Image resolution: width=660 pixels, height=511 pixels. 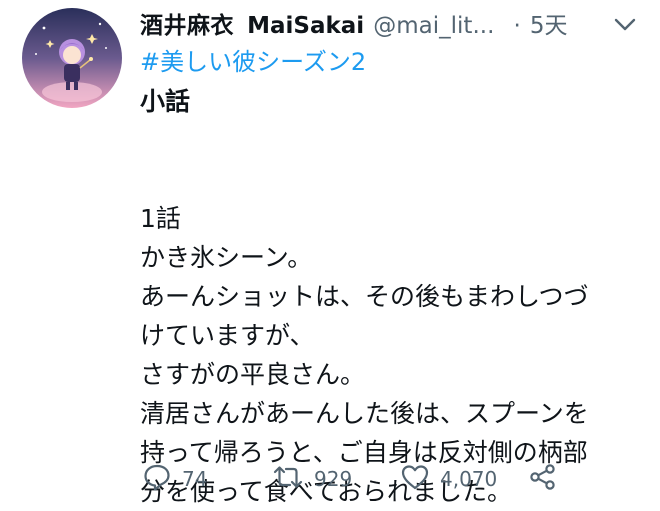 I want to click on heart-icon, so click(x=415, y=479).